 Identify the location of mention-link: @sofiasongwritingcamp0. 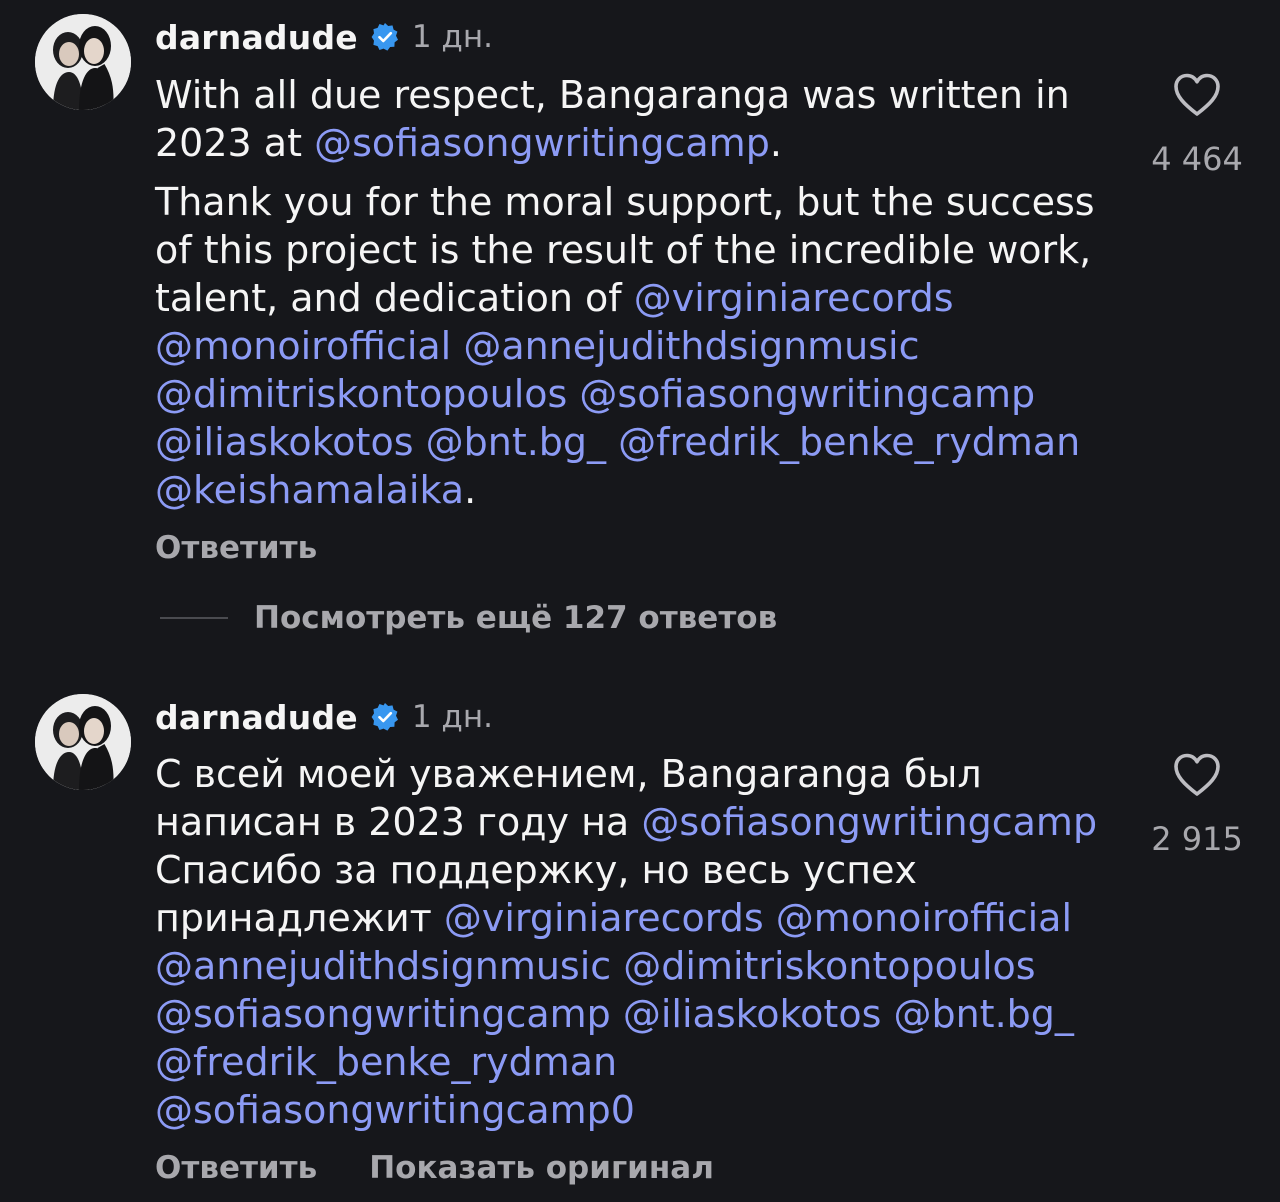
(395, 1110).